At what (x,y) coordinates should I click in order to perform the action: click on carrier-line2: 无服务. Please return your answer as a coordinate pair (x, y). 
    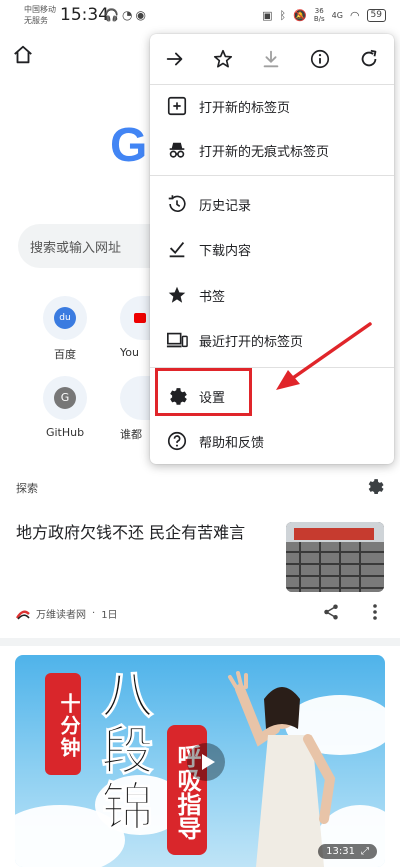
    Looking at the image, I should click on (36, 20).